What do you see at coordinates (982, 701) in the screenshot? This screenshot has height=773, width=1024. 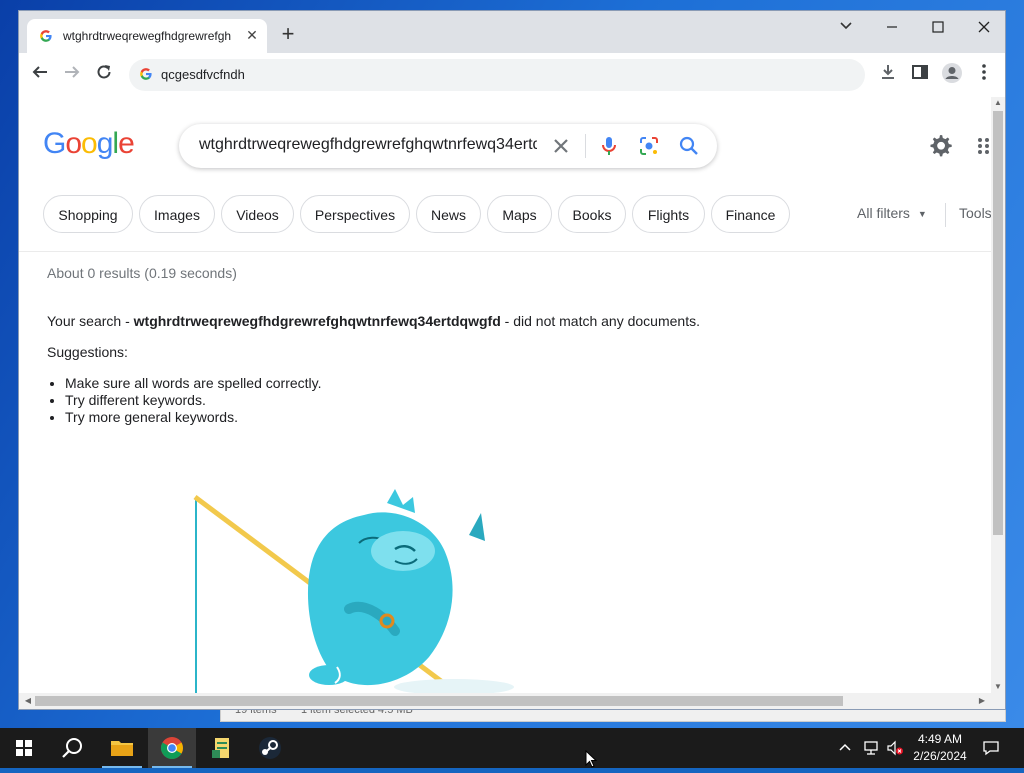 I see `scroll-right-icon: ▶` at bounding box center [982, 701].